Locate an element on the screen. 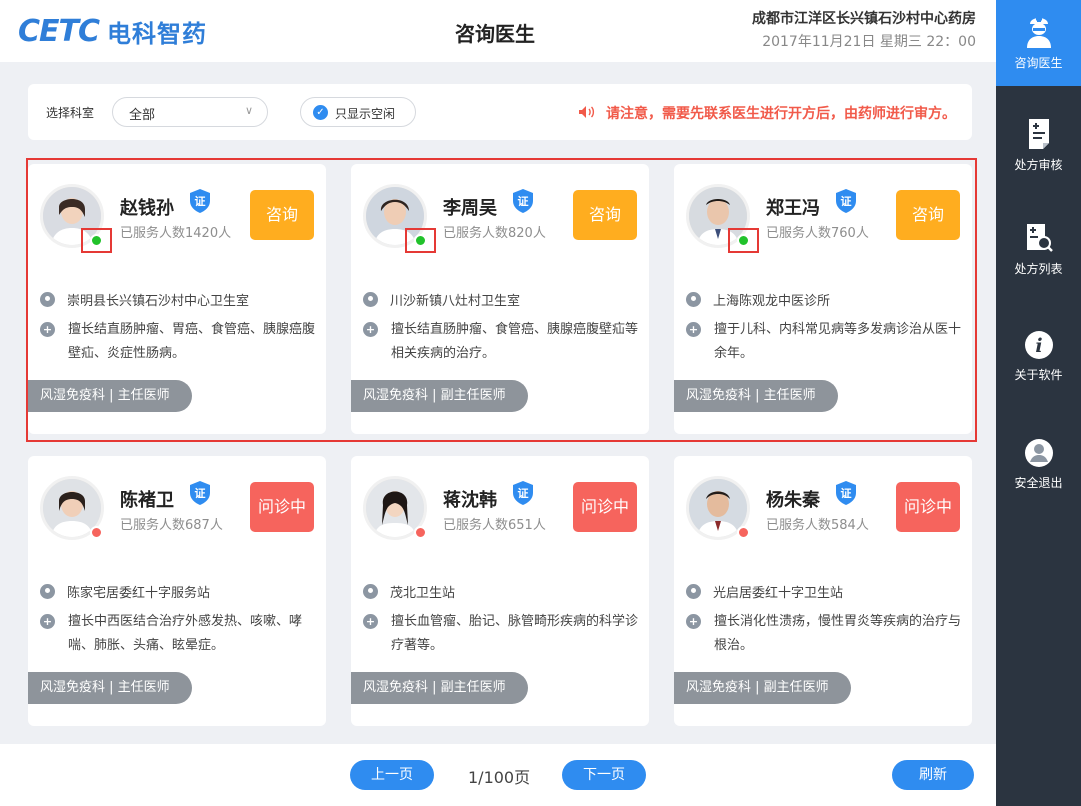  specialty-row: + 擅于儿科、内科常见病等多发病诊治从医十余年。 is located at coordinates (824, 342).